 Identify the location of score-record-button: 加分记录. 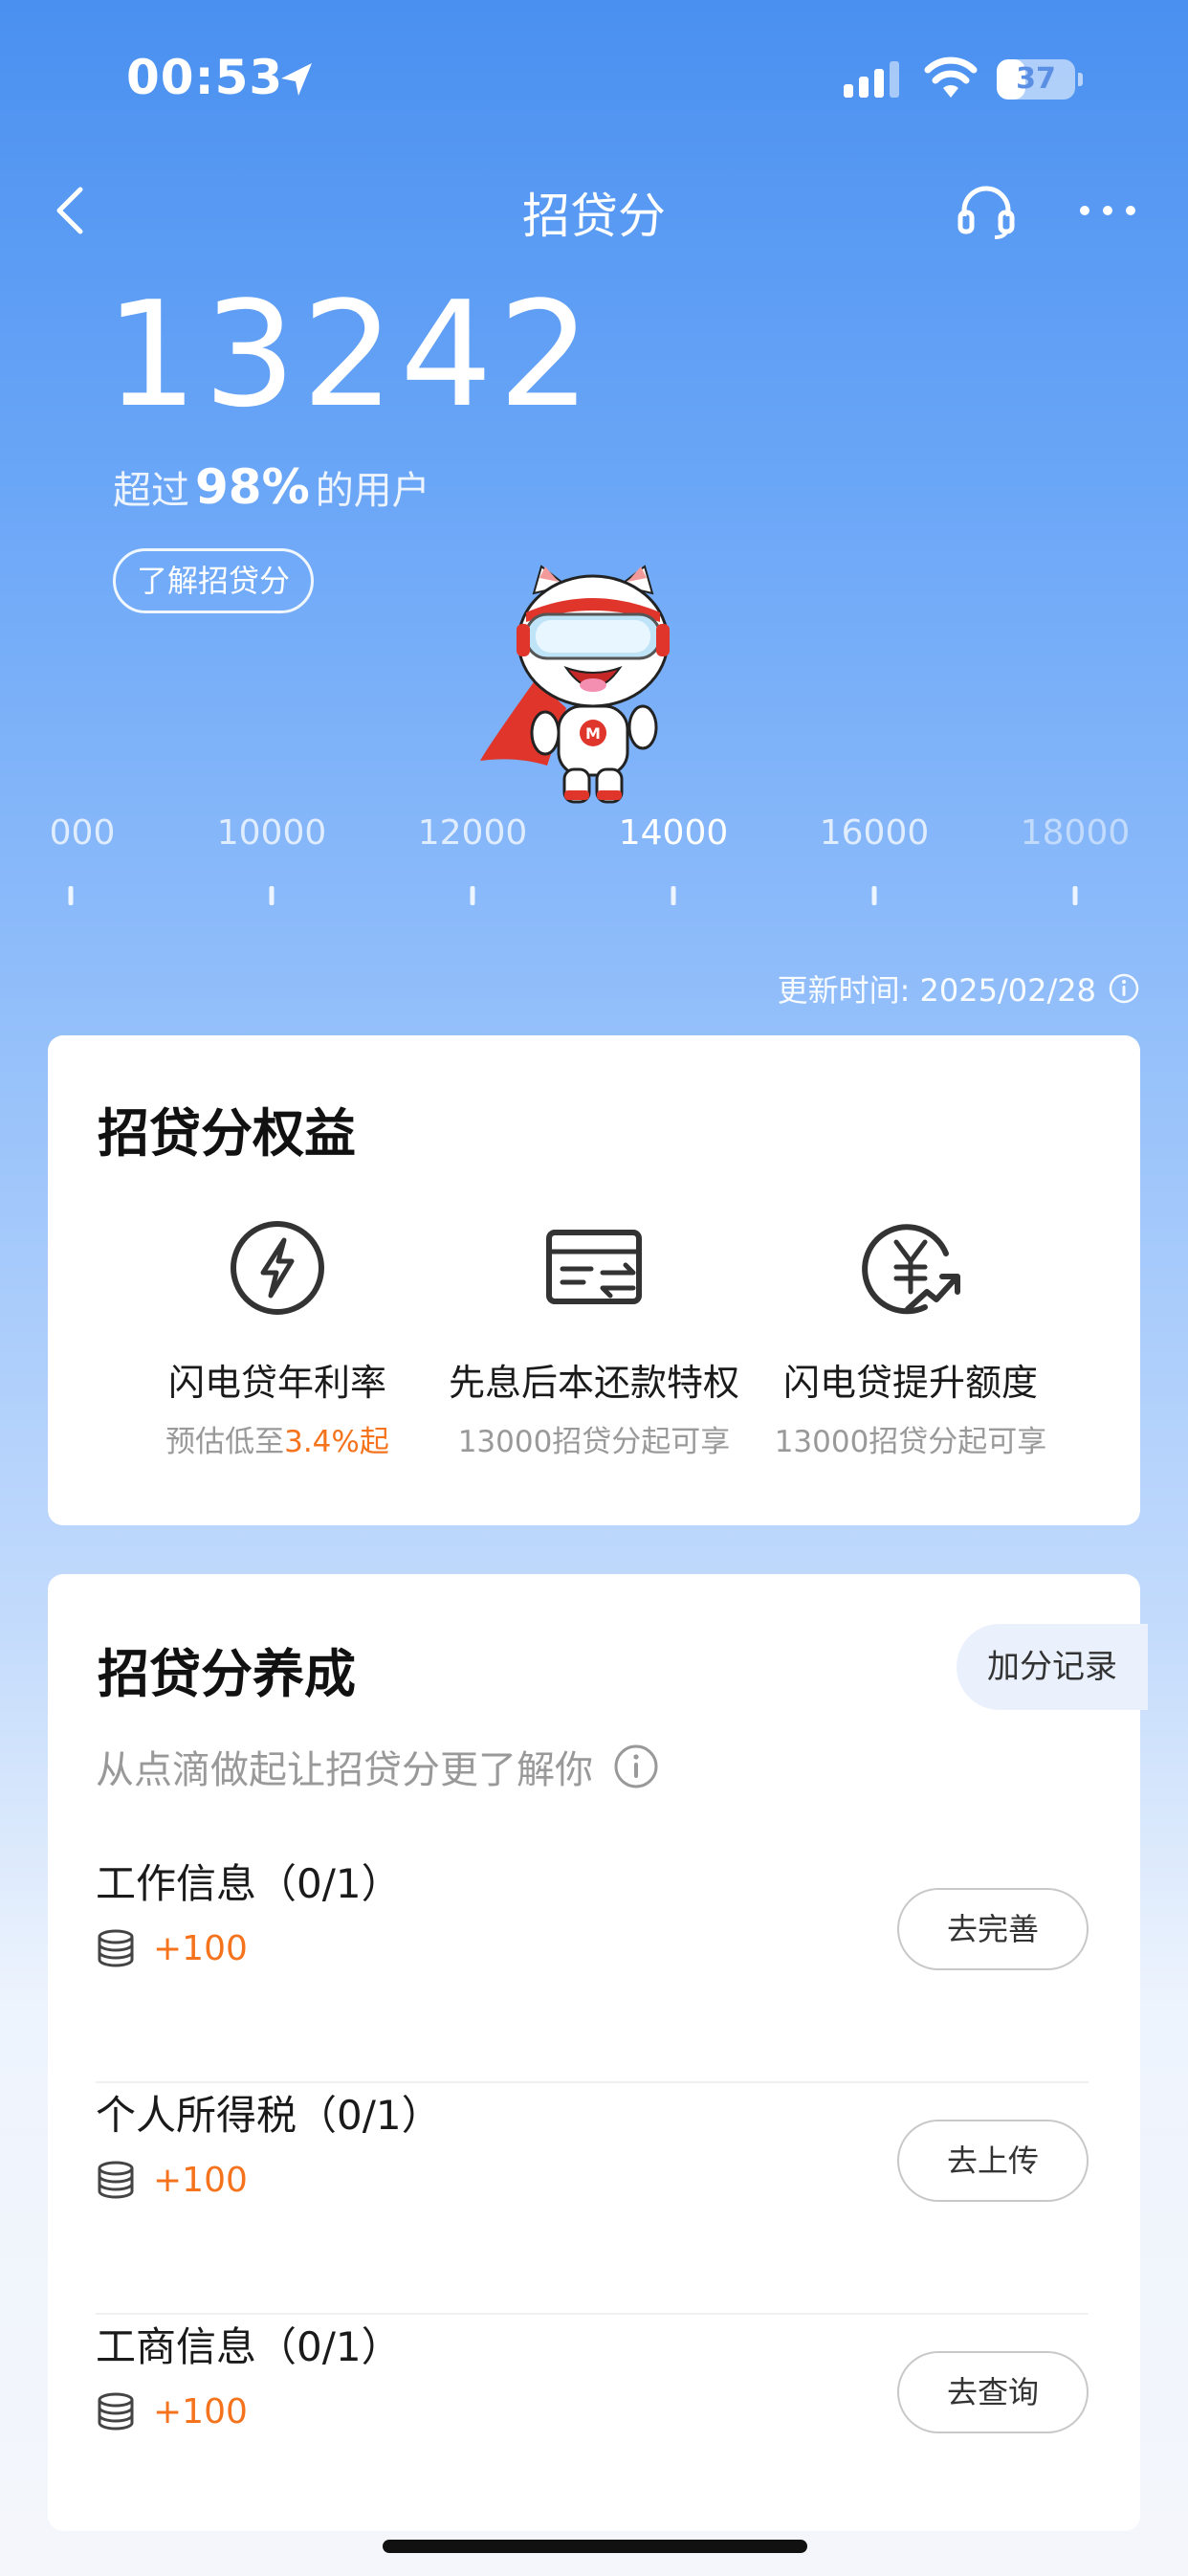
(1052, 1667).